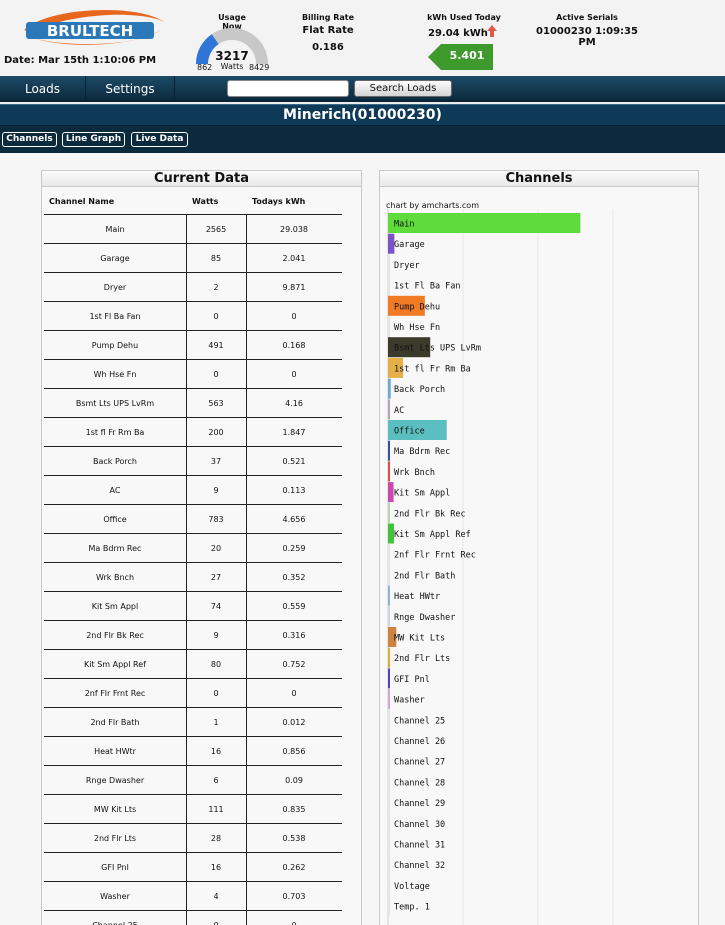 The width and height of the screenshot is (725, 925). I want to click on table-row: Bsmt Lts UPS LvRm 563 4.16, so click(193, 403).